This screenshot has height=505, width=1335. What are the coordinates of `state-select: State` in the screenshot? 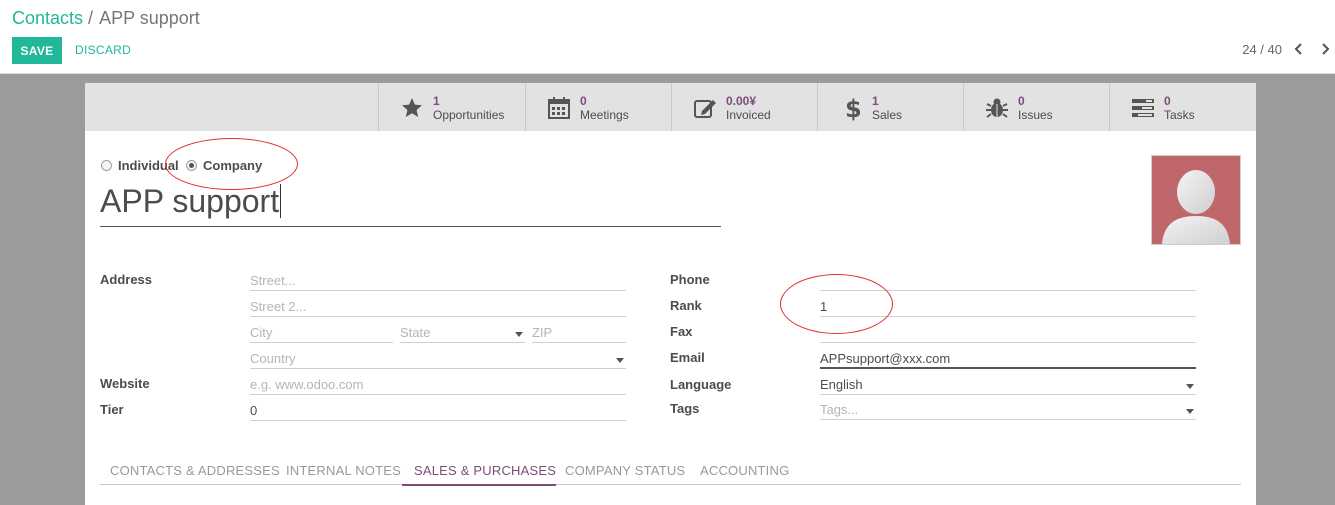 It's located at (462, 332).